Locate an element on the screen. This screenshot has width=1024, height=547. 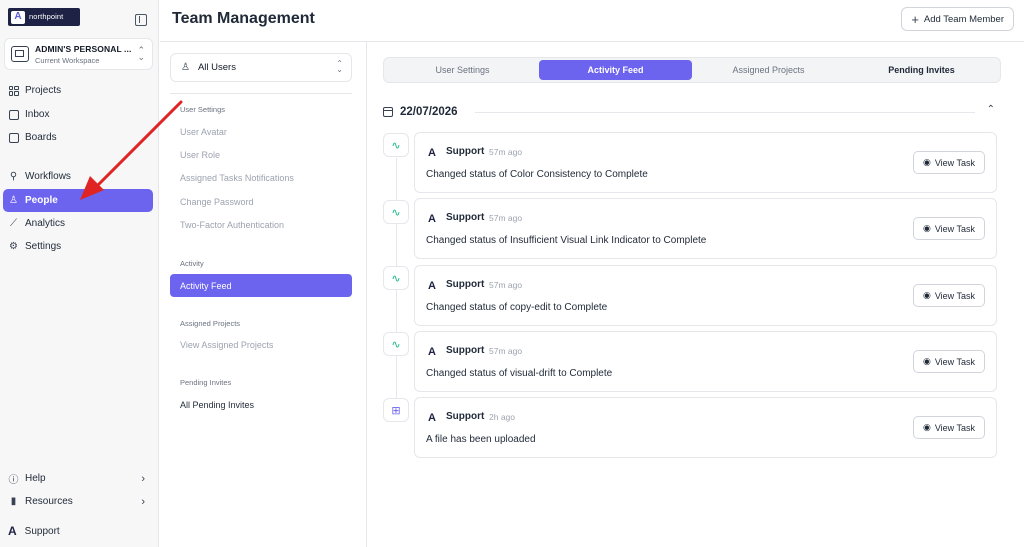
settings-item-task-notifications: Assigned Tasks Notifications is located at coordinates (237, 178).